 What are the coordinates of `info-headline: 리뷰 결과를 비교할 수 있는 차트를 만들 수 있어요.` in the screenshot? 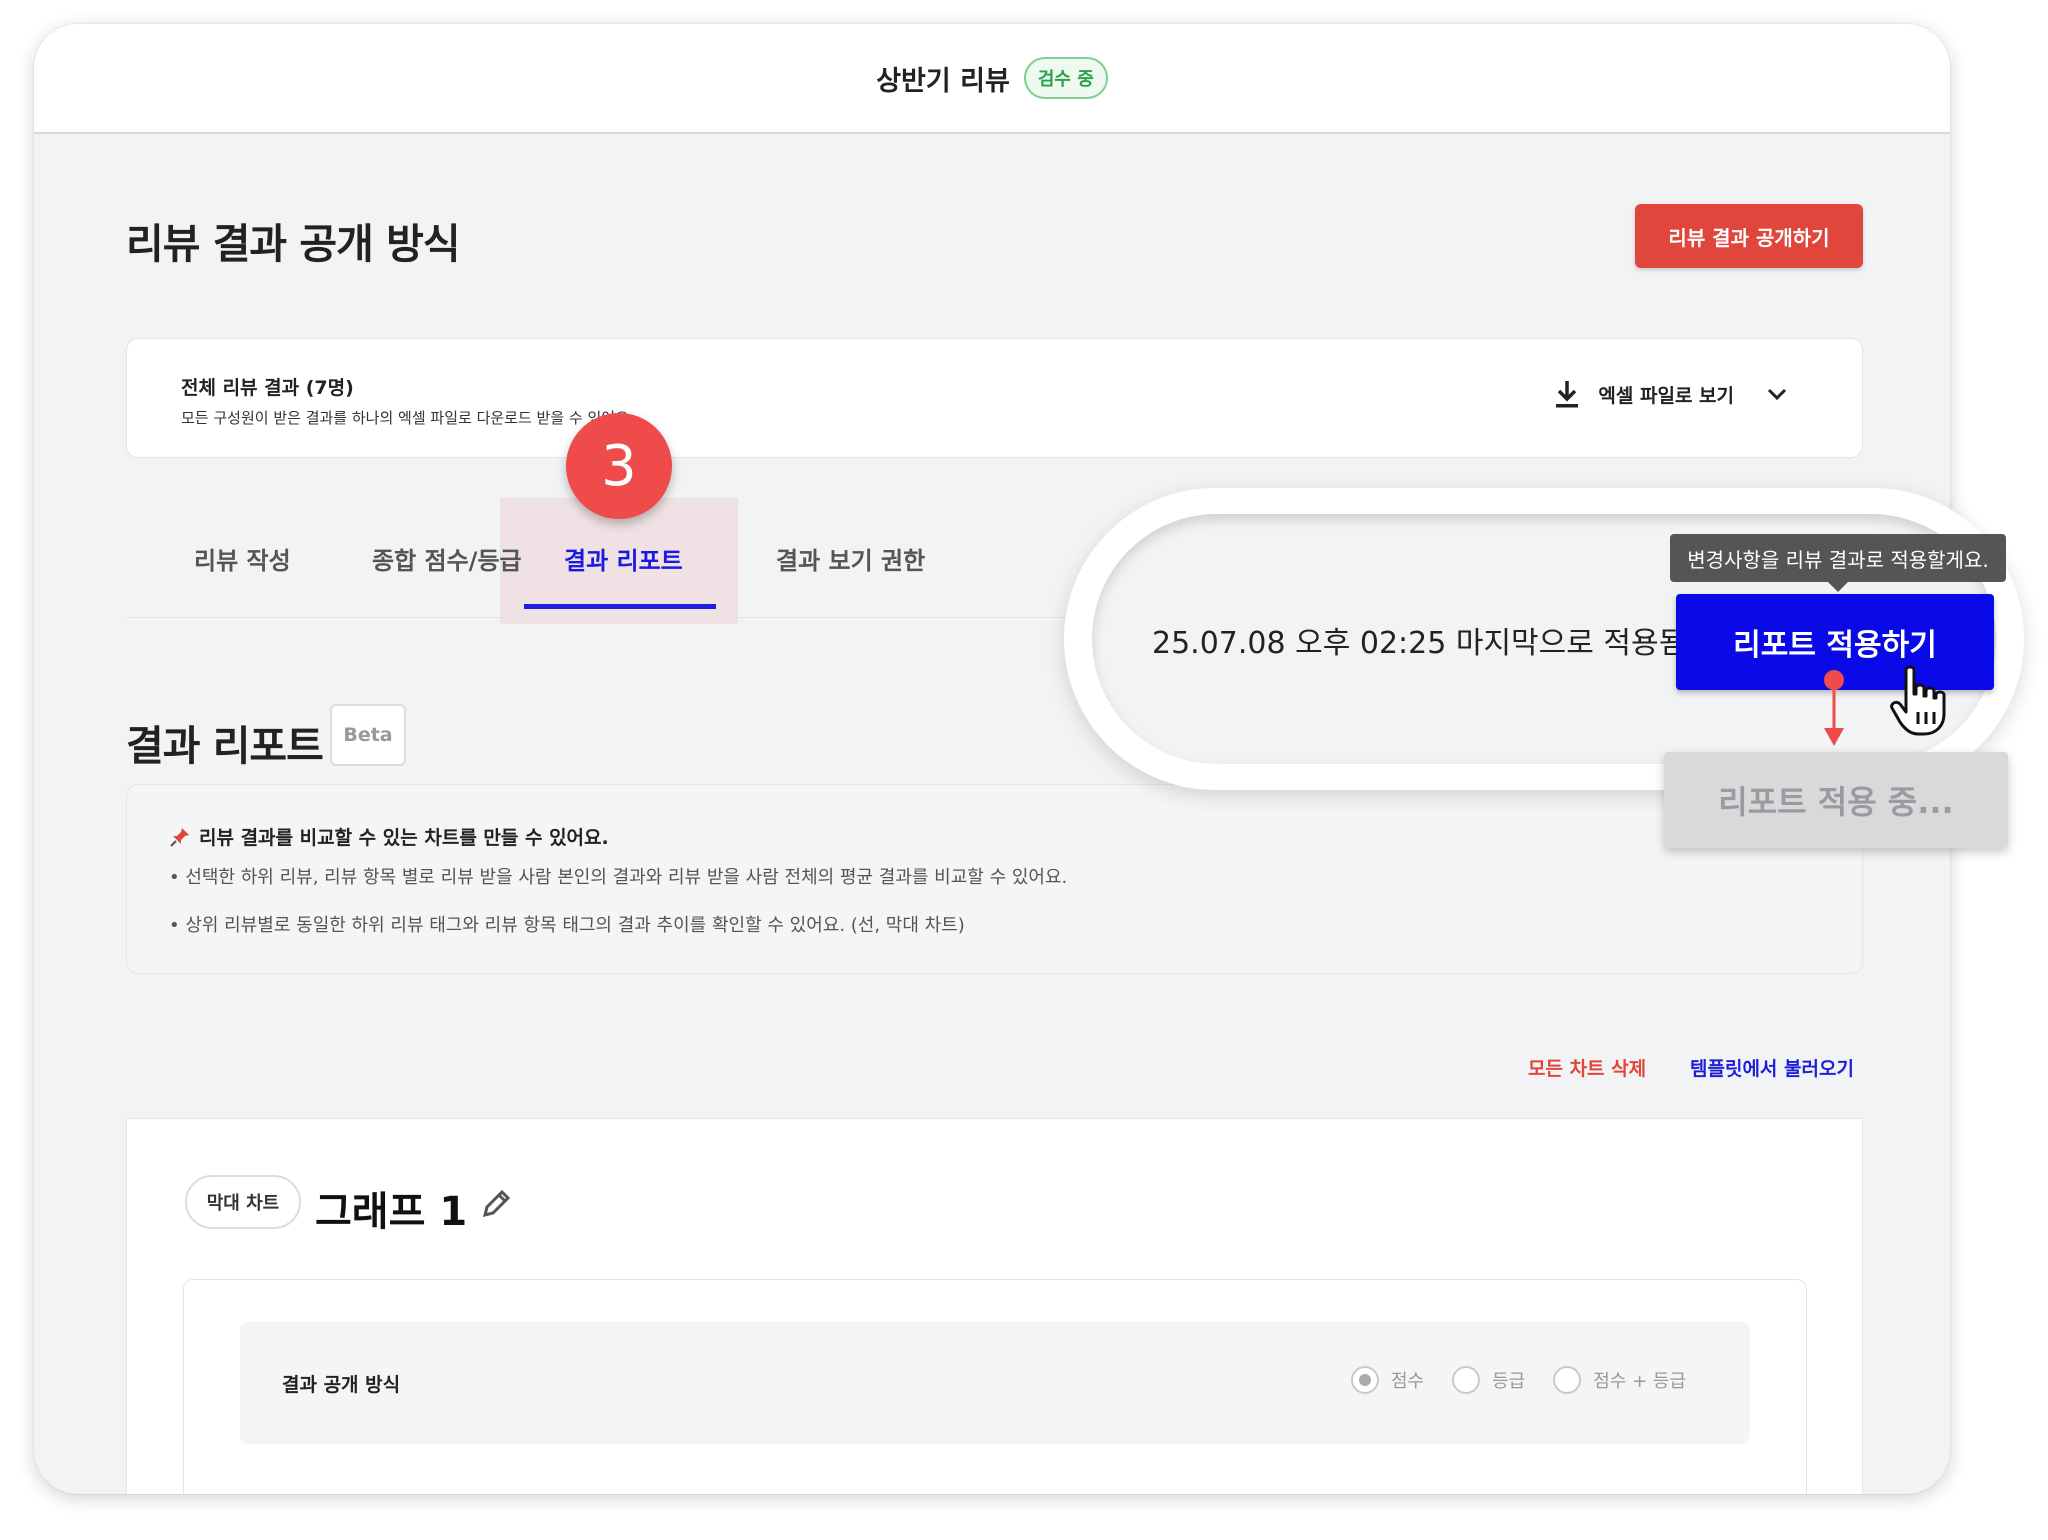 It's located at (404, 838).